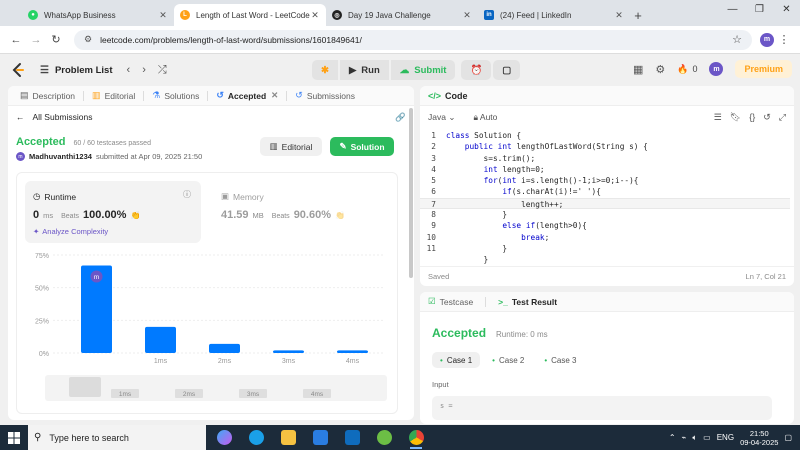 This screenshot has width=800, height=450. I want to click on all-submissions-link: All Submissions, so click(63, 117).